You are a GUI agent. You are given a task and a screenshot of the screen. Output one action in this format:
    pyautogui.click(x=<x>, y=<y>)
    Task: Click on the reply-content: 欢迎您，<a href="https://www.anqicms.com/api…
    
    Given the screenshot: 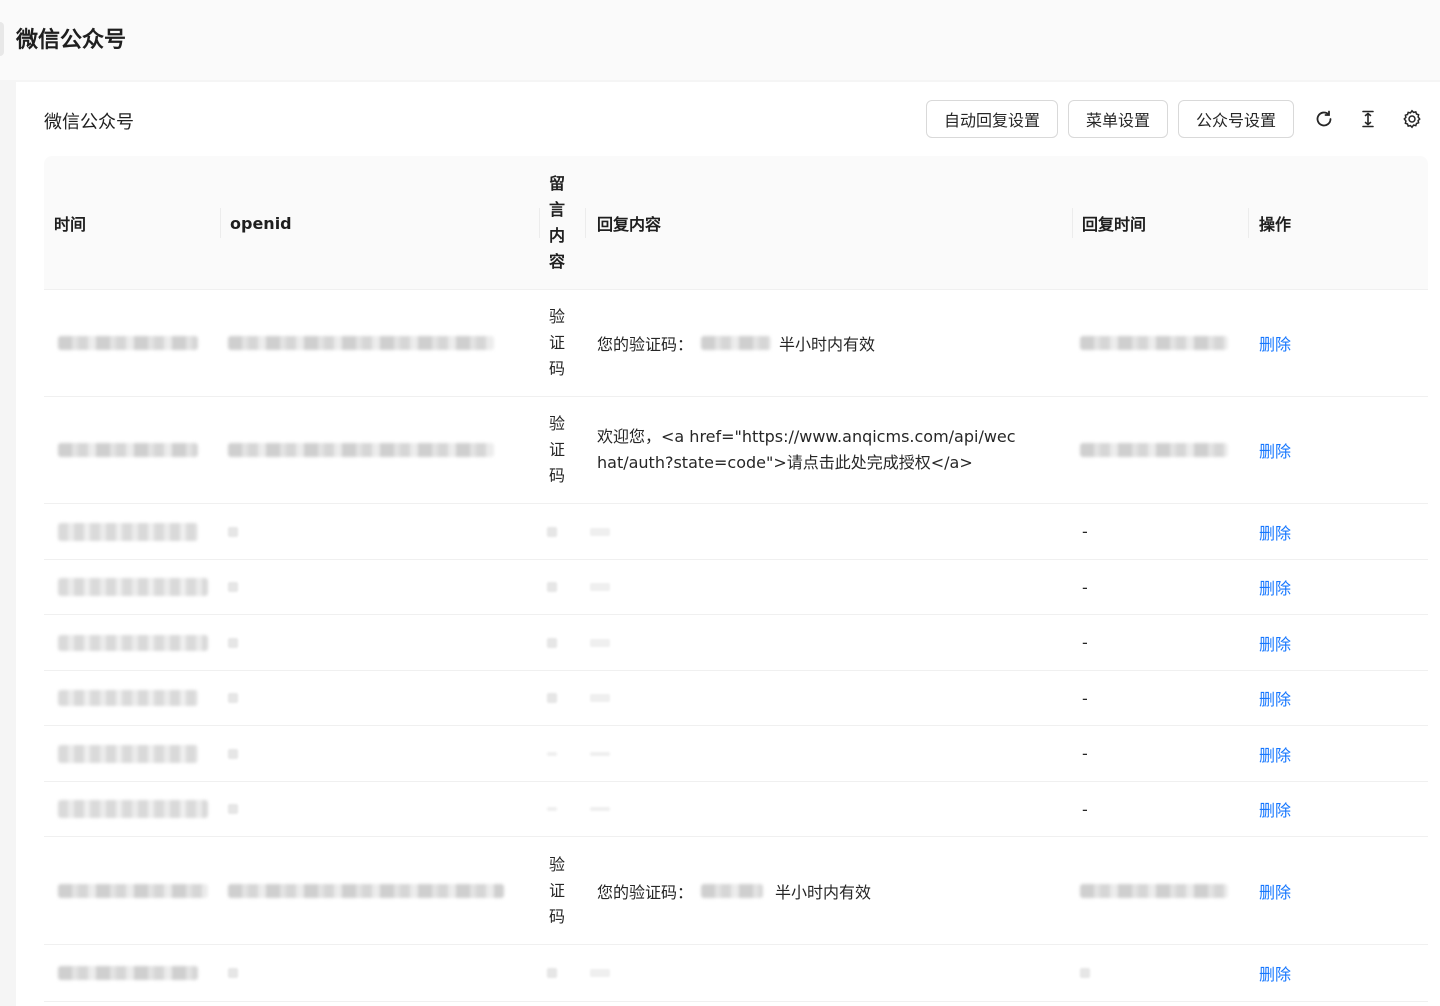 What is the action you would take?
    pyautogui.click(x=806, y=449)
    